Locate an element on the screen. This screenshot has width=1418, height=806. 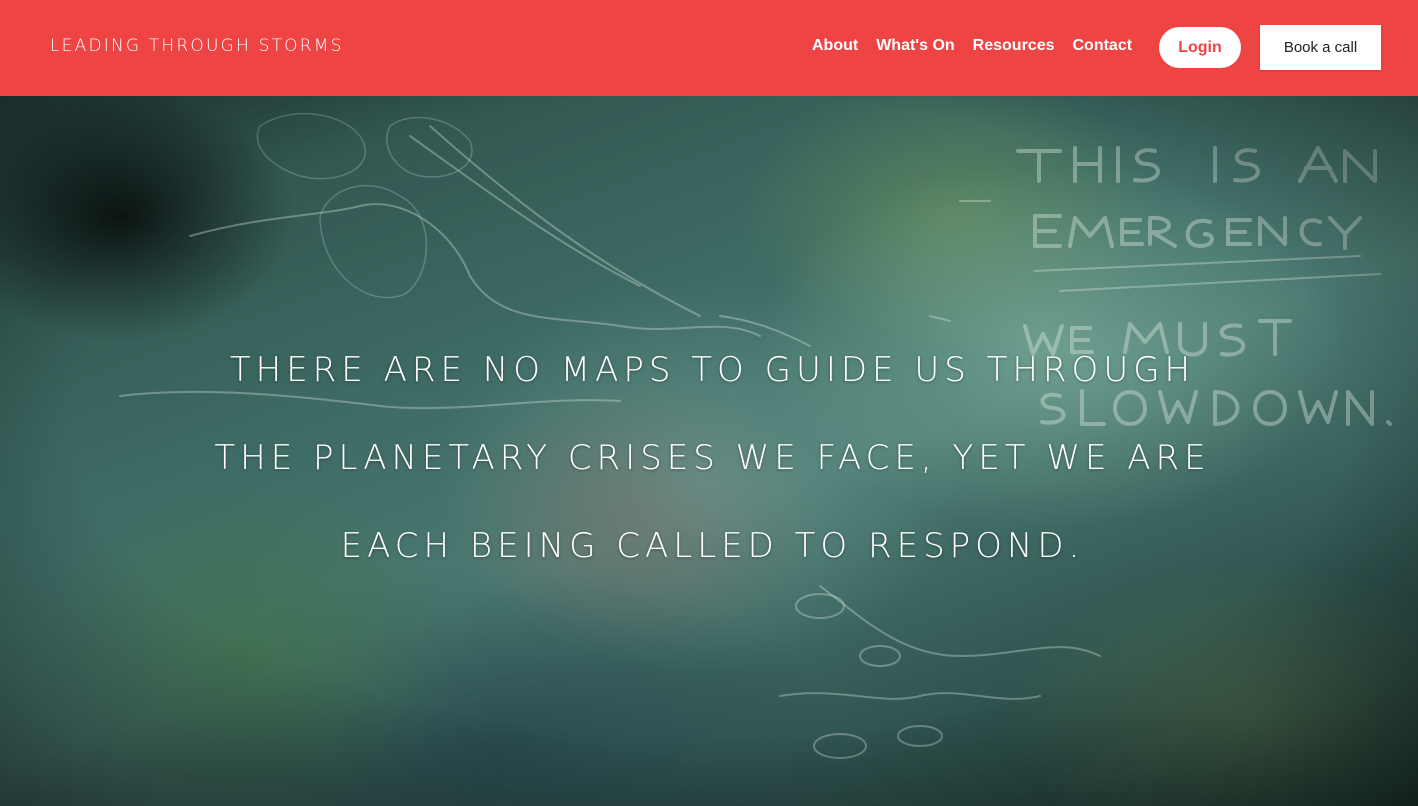
nav-resources: Resources is located at coordinates (1014, 46).